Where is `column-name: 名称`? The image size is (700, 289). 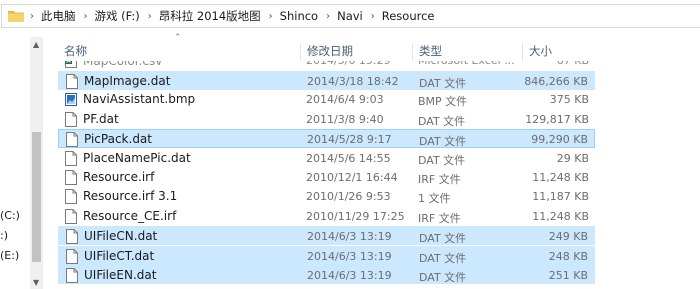
column-name: 名称 is located at coordinates (178, 52).